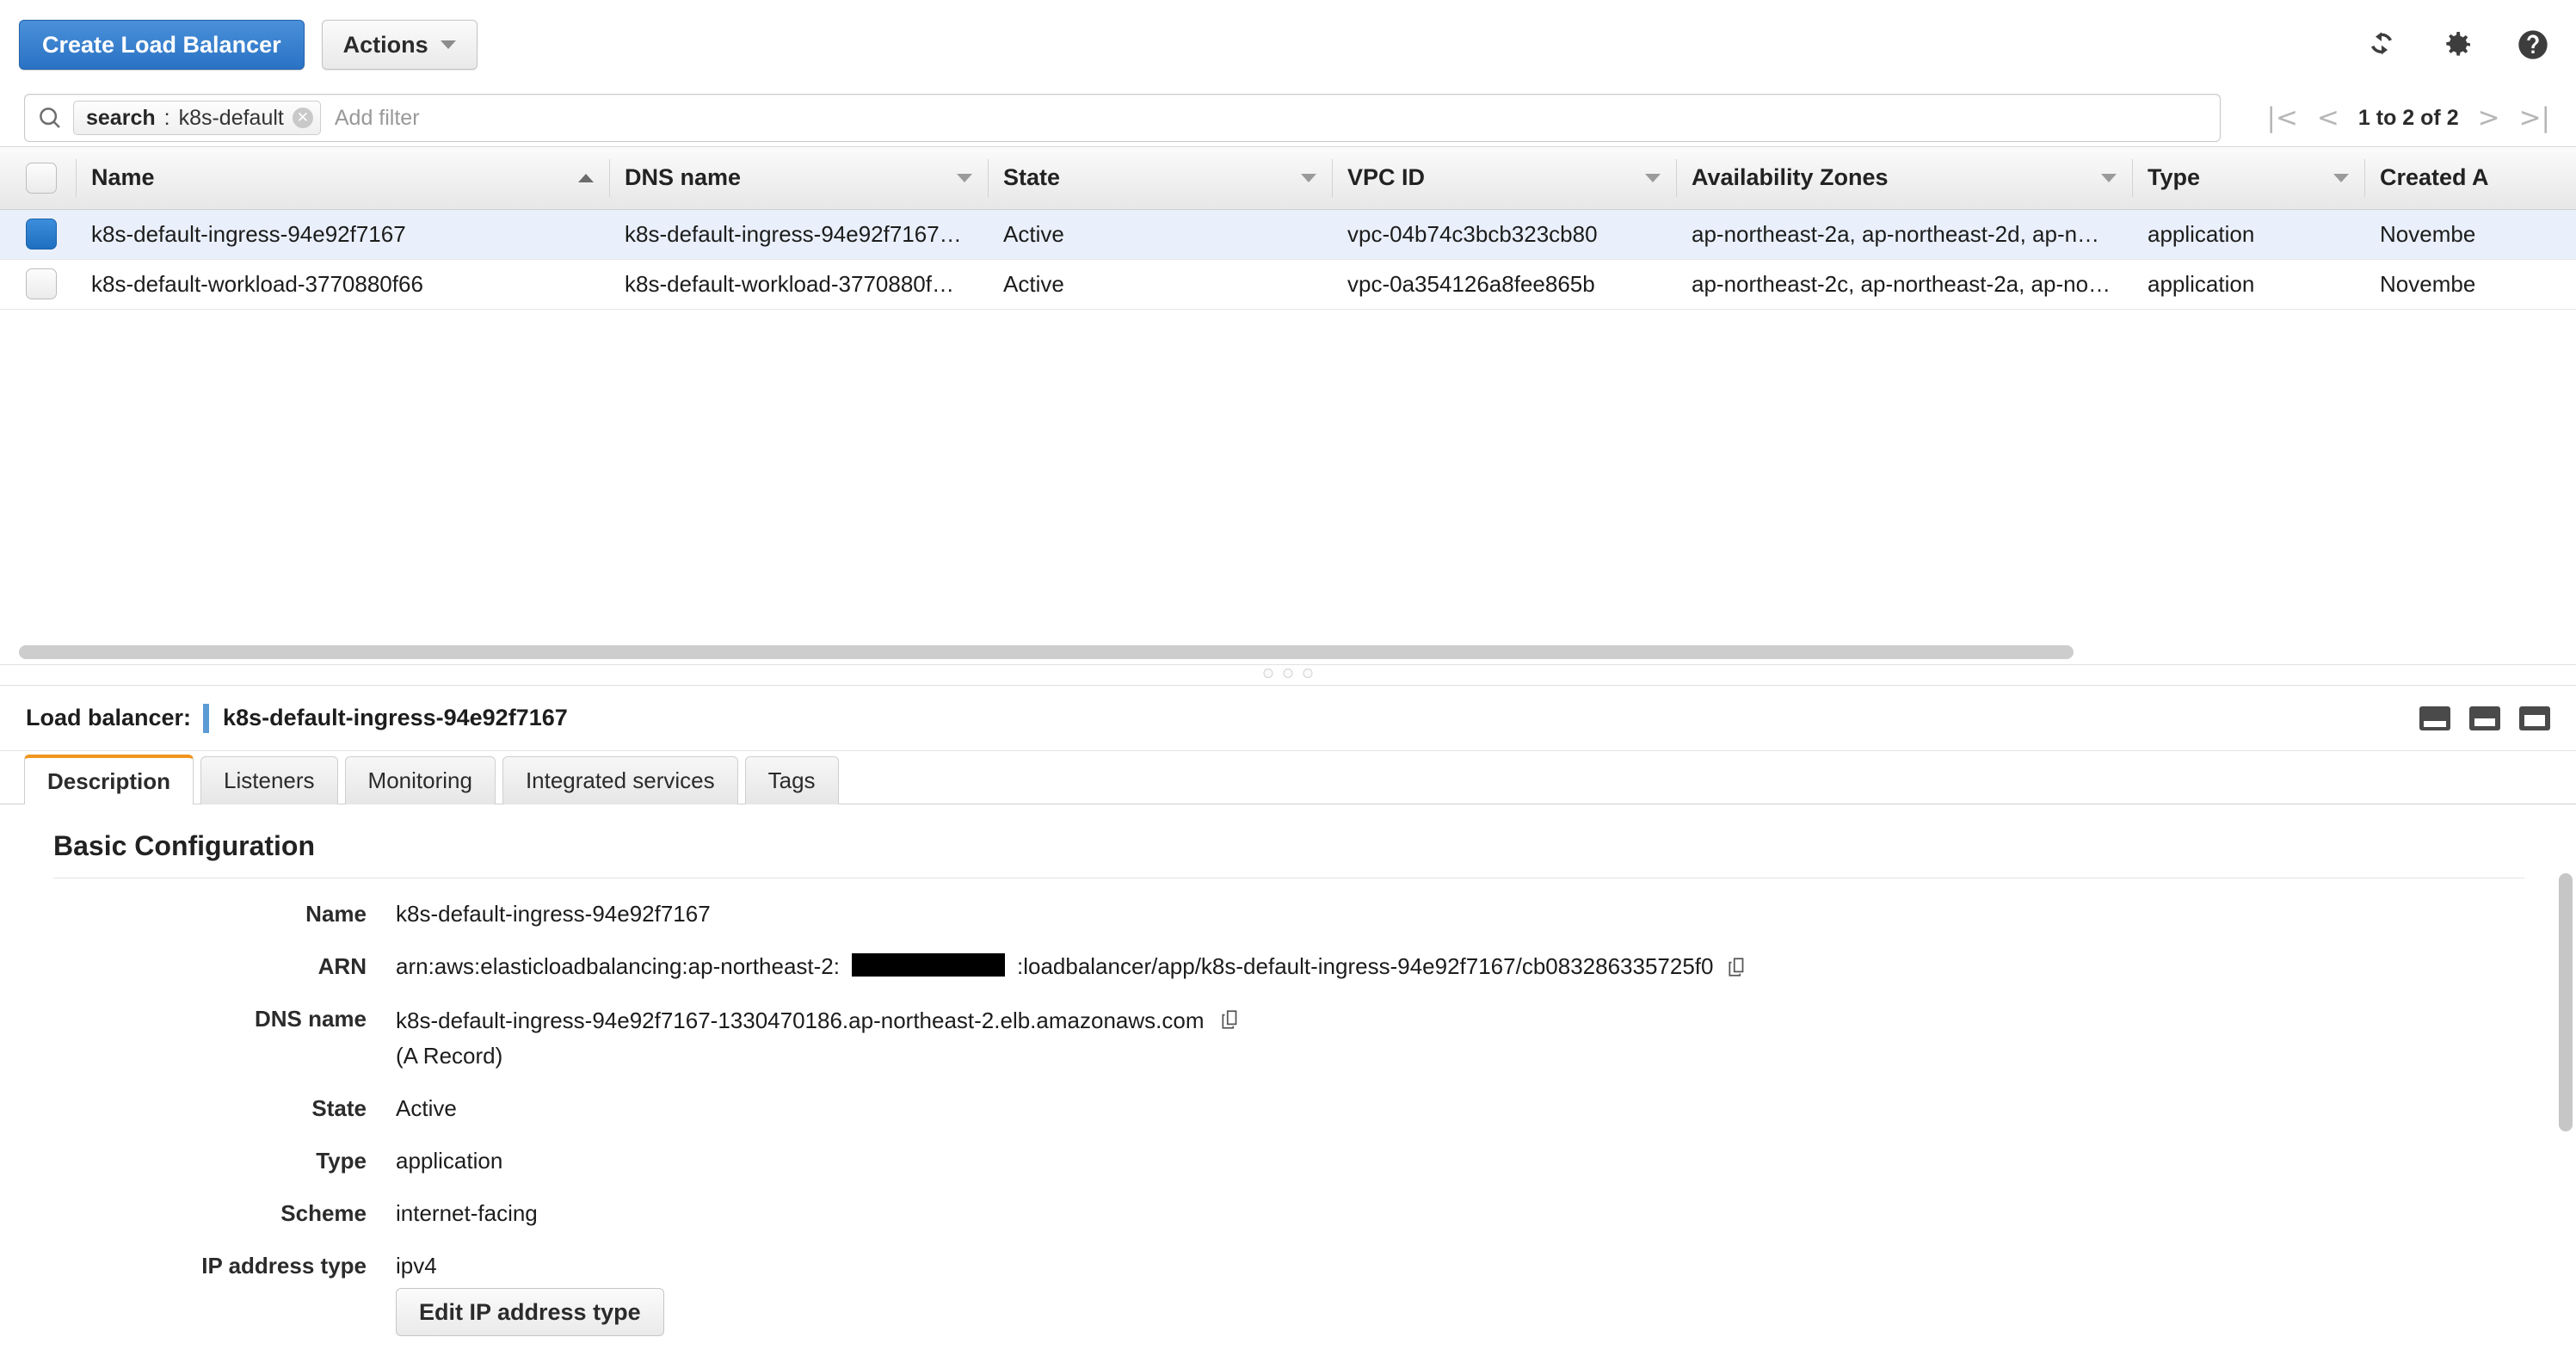 This screenshot has width=2576, height=1368. What do you see at coordinates (342, 234) in the screenshot?
I see `cell-name: k8s-default-ingress-94e92f7167` at bounding box center [342, 234].